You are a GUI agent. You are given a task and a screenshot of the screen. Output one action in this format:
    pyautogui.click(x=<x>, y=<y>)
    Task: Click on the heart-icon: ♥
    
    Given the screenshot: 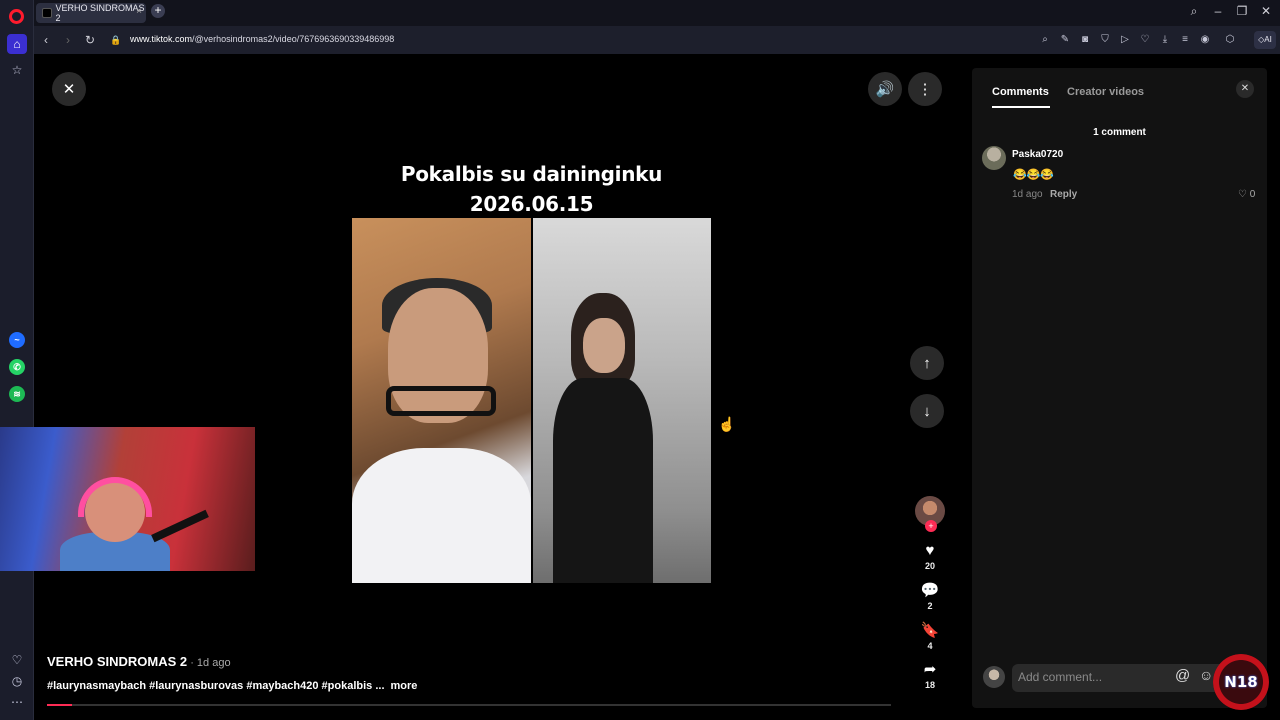 What is the action you would take?
    pyautogui.click(x=930, y=550)
    